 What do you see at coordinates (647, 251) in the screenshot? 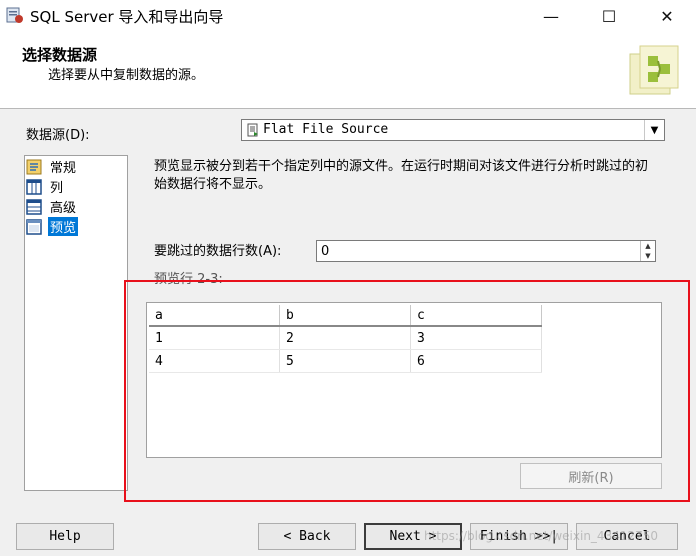
I see `spin-arrows-icon: ▲ ▼` at bounding box center [647, 251].